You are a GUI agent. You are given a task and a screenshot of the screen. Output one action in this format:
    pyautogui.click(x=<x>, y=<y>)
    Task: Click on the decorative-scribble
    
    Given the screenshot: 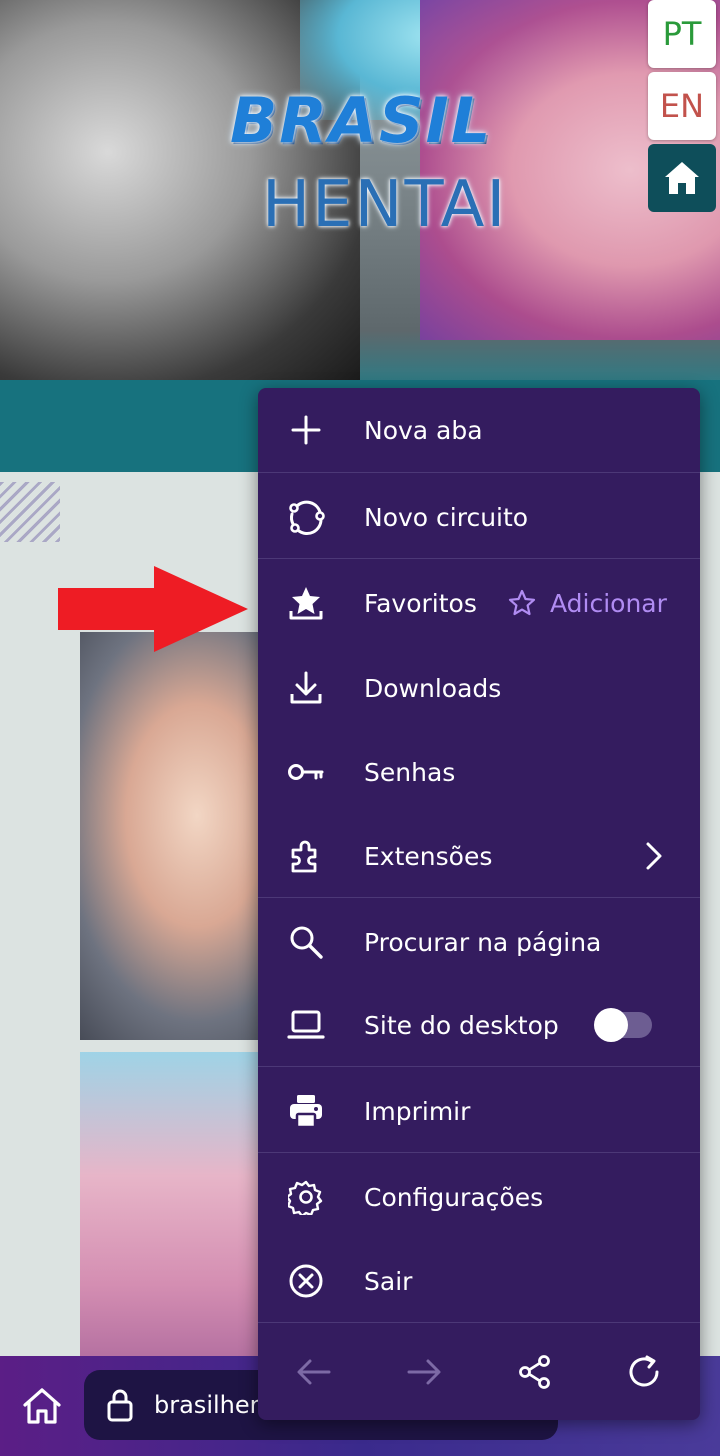 What is the action you would take?
    pyautogui.click(x=30, y=512)
    